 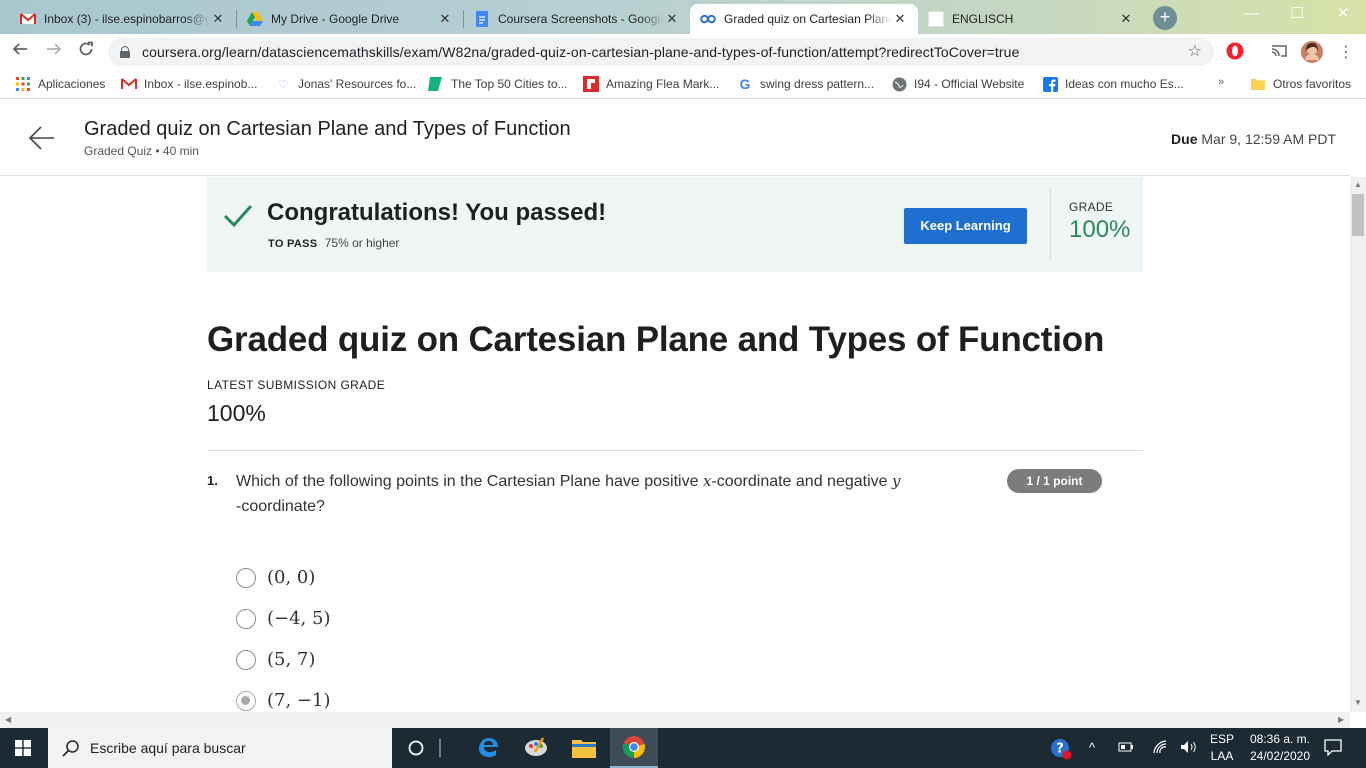 I want to click on answer-option: (0, 0), so click(x=275, y=577).